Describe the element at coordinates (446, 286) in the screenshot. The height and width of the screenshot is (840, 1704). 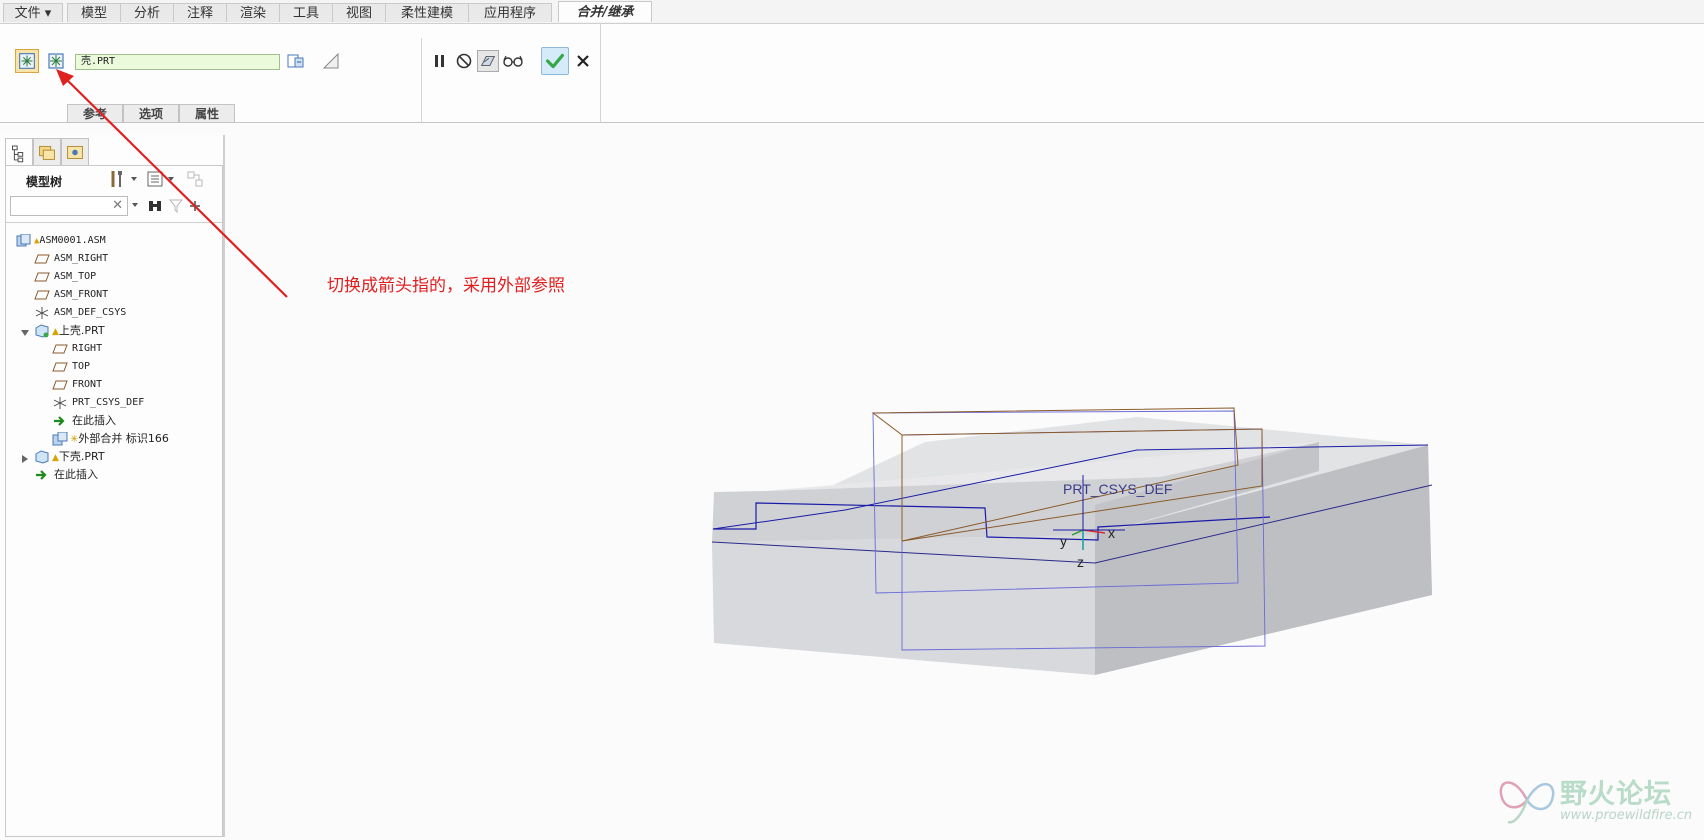
I see `annotation-text: 切换成箭头指的，采用外部参照` at that location.